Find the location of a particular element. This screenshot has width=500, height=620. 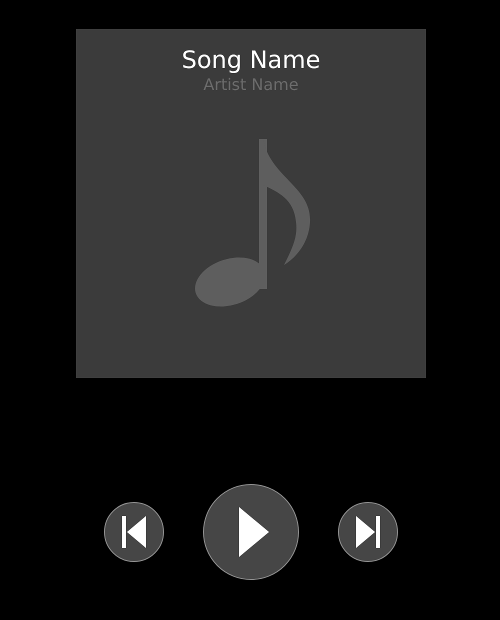

song-title: Song Name is located at coordinates (251, 60).